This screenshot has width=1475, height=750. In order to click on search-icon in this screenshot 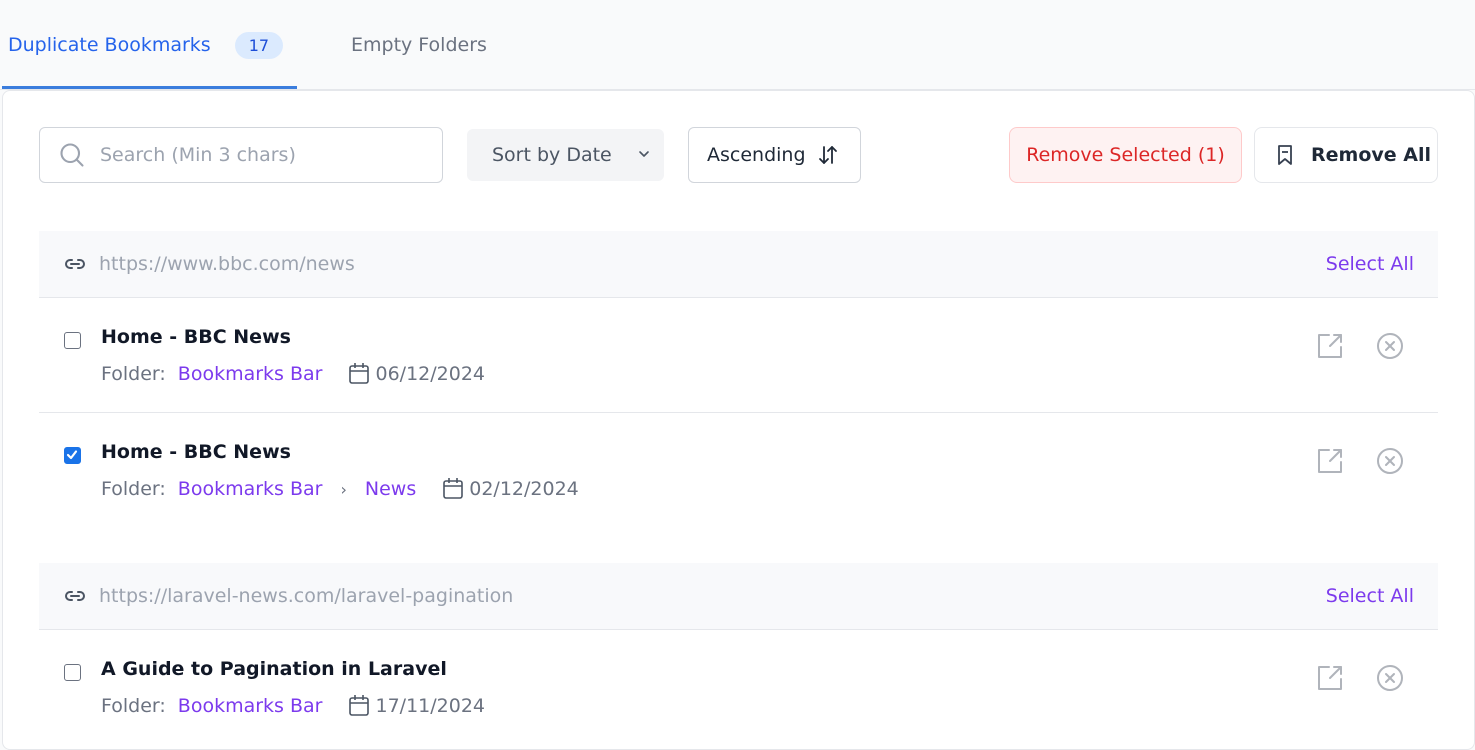, I will do `click(72, 155)`.